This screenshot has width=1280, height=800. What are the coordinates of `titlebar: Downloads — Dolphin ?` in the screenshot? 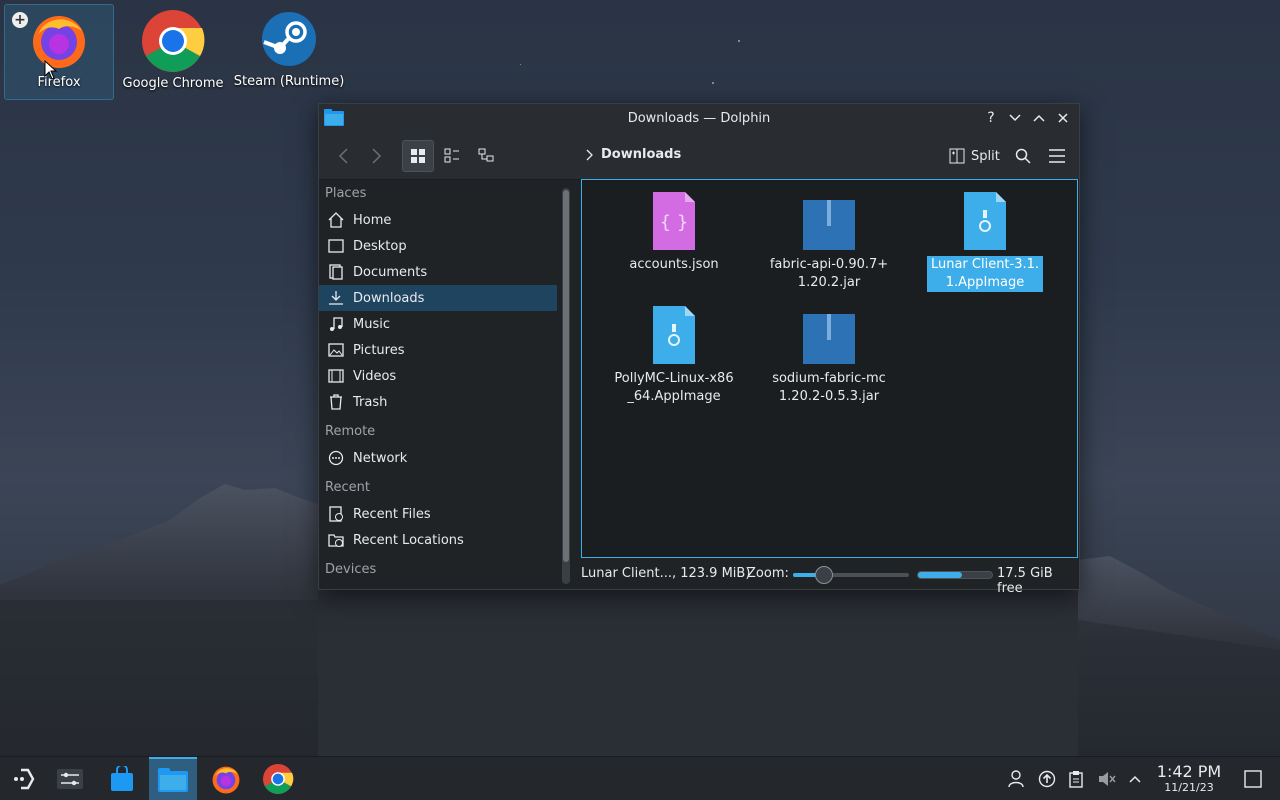 It's located at (699, 118).